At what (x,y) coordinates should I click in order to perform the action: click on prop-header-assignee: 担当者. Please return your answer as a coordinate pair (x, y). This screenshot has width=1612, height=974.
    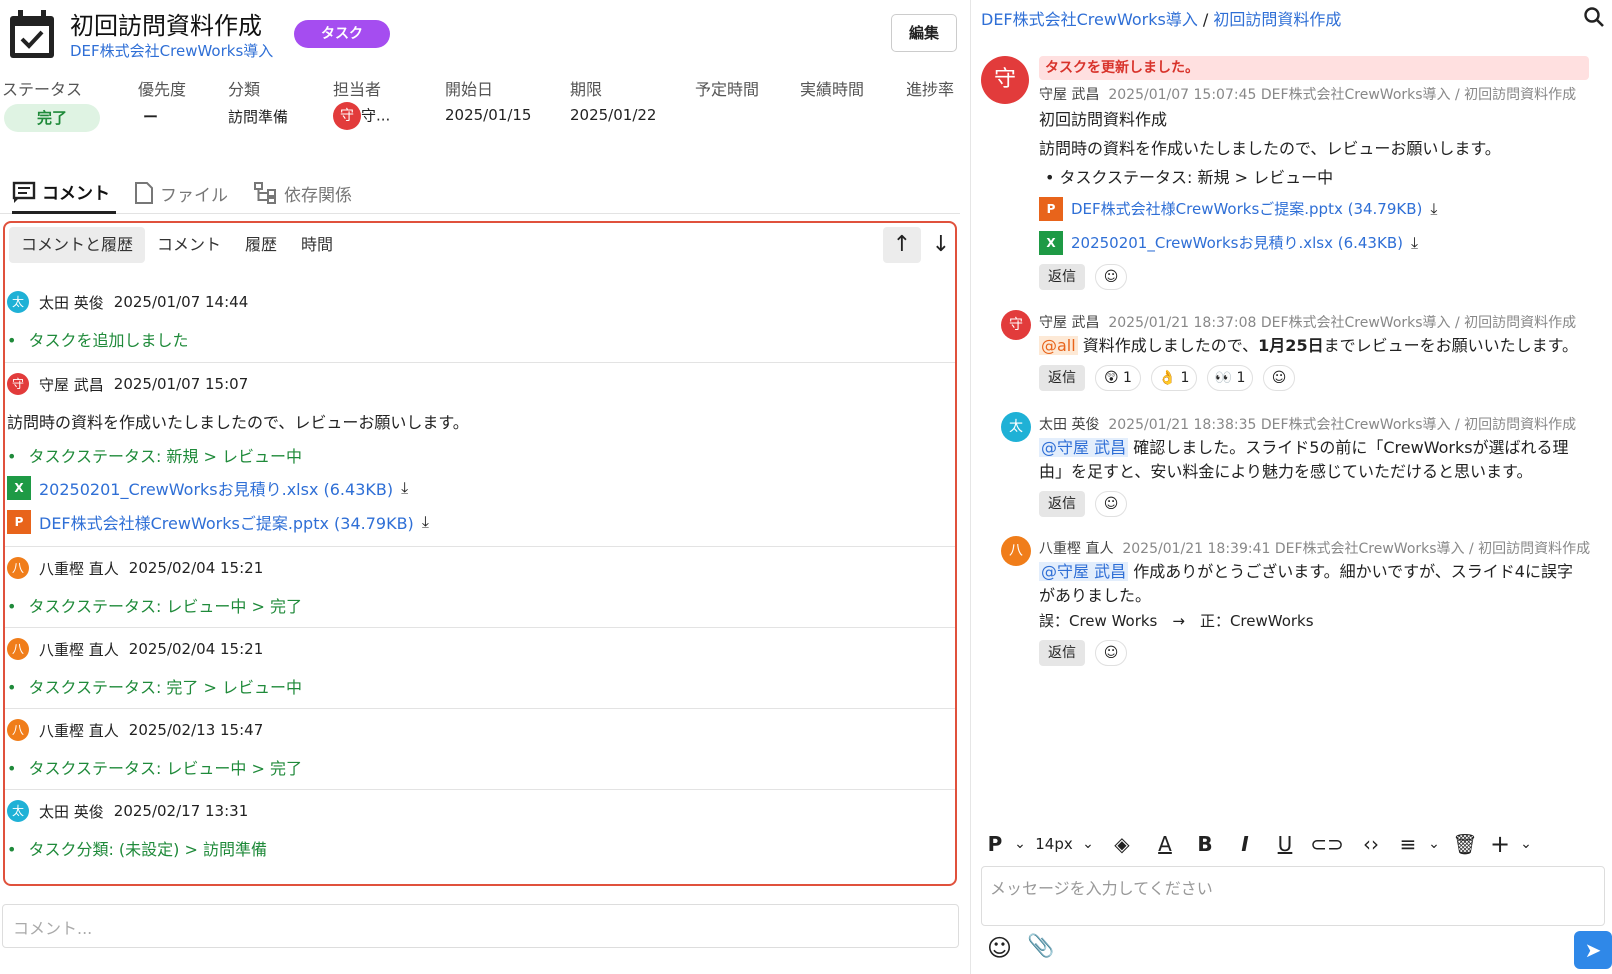
    Looking at the image, I should click on (357, 89).